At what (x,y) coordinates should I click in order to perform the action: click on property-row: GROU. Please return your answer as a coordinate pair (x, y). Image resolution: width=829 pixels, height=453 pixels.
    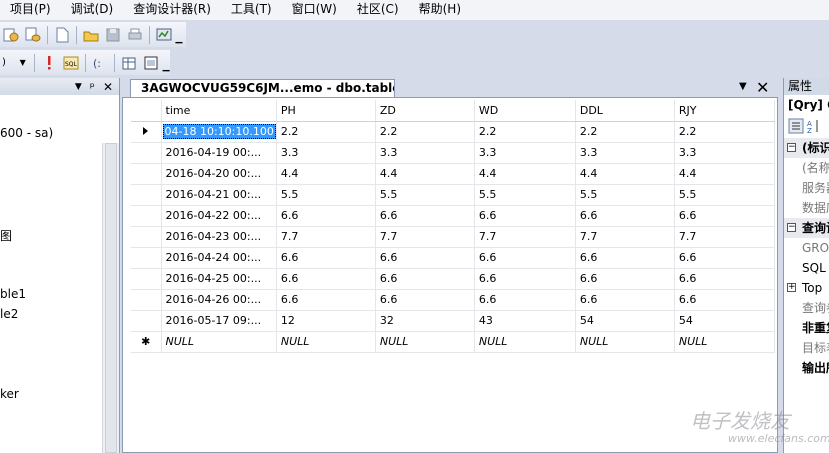
    Looking at the image, I should click on (806, 248).